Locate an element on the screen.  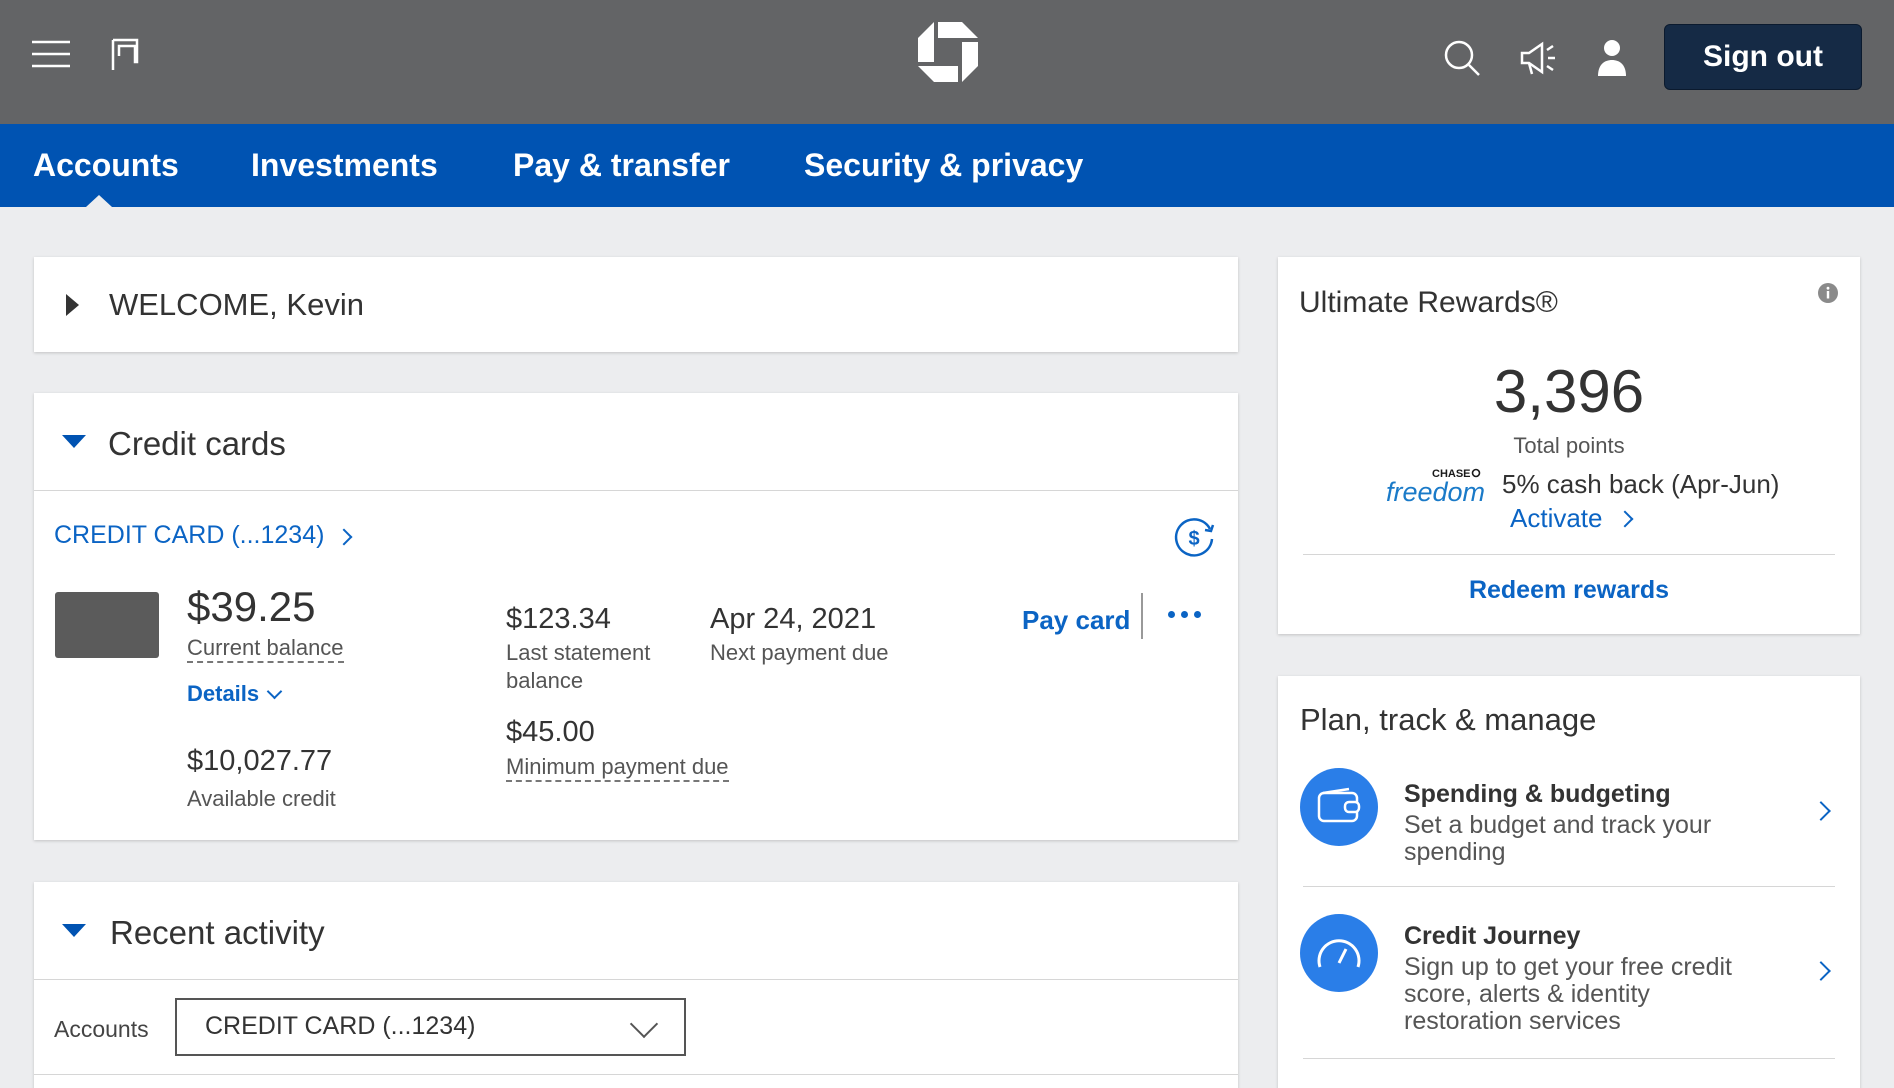
credit-cards-header: Credit cards is located at coordinates (636, 442).